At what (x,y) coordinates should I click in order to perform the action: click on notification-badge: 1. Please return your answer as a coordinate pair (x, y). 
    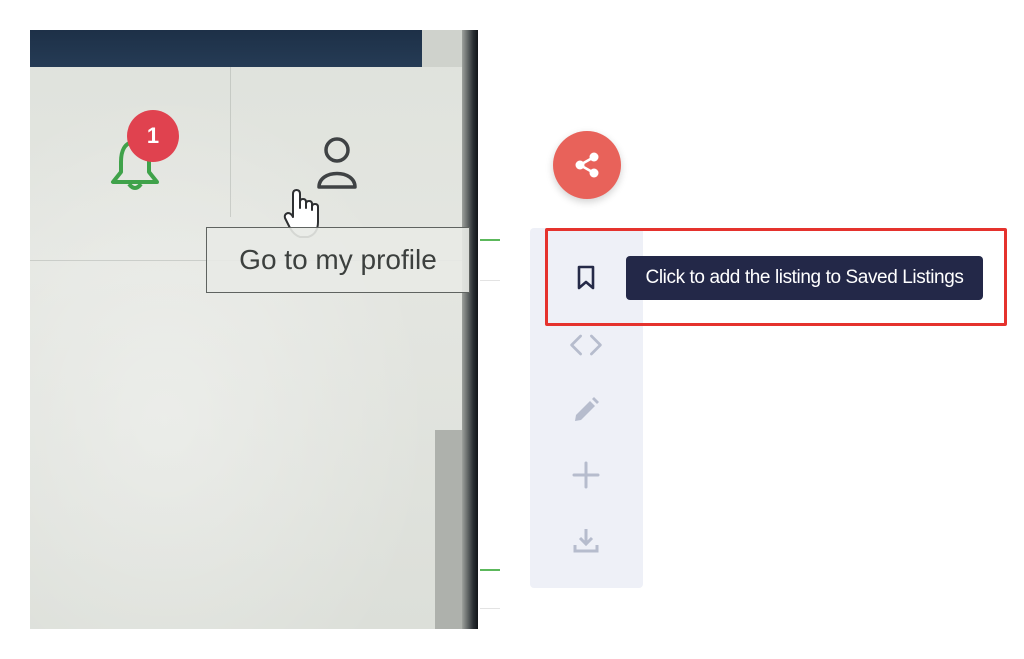
    Looking at the image, I should click on (153, 136).